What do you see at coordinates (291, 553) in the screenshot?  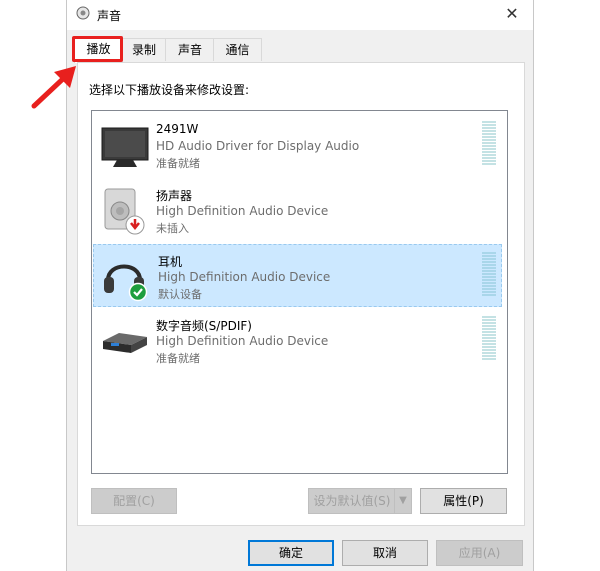 I see `ok-button: 确定` at bounding box center [291, 553].